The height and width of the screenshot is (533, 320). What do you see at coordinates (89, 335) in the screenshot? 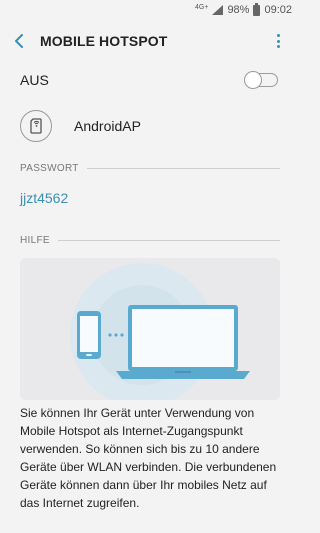
I see `phone-icon` at bounding box center [89, 335].